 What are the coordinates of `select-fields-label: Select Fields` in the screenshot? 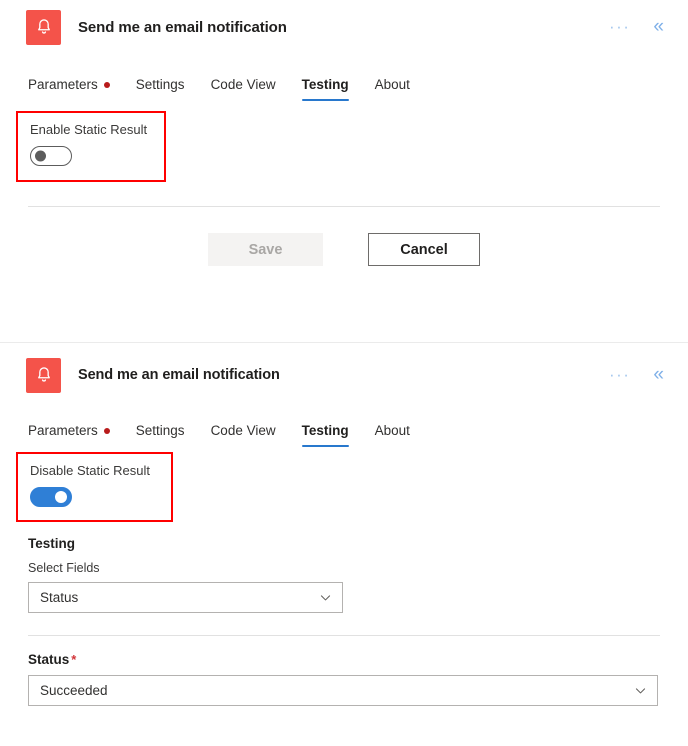 It's located at (64, 568).